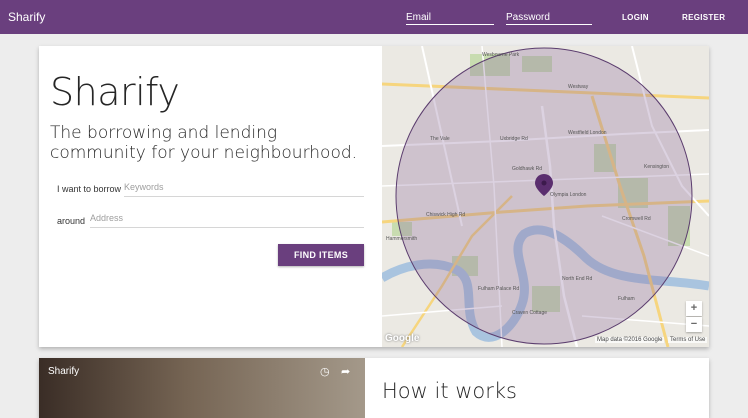  What do you see at coordinates (514, 139) in the screenshot?
I see `map-label: Uxbridge Rd` at bounding box center [514, 139].